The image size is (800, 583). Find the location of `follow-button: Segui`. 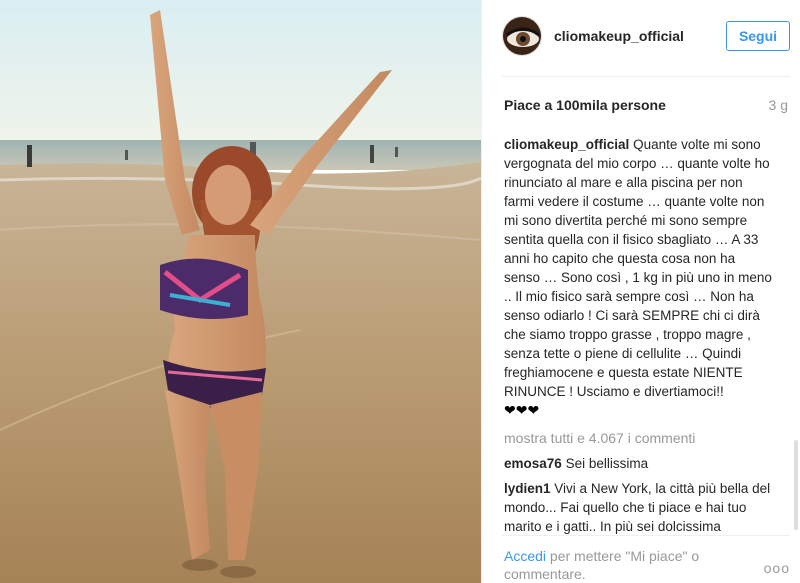

follow-button: Segui is located at coordinates (758, 36).